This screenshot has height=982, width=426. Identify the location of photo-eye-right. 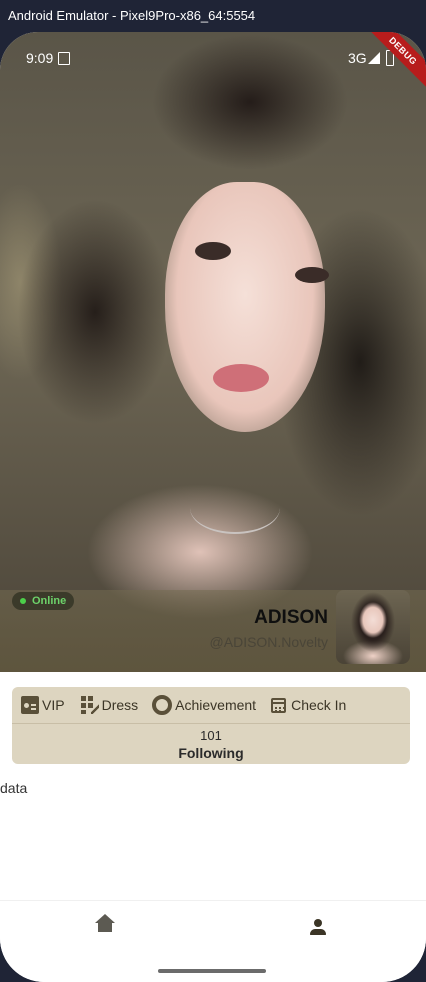
(312, 275).